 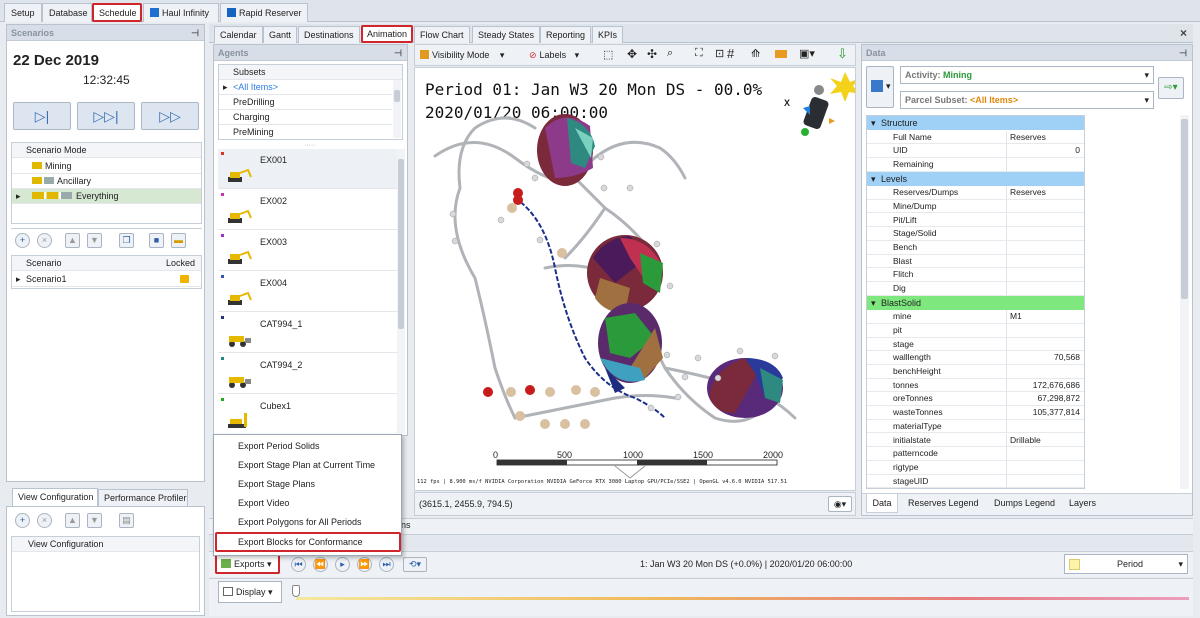 What do you see at coordinates (398, 53) in the screenshot?
I see `pin-icon: ⊣` at bounding box center [398, 53].